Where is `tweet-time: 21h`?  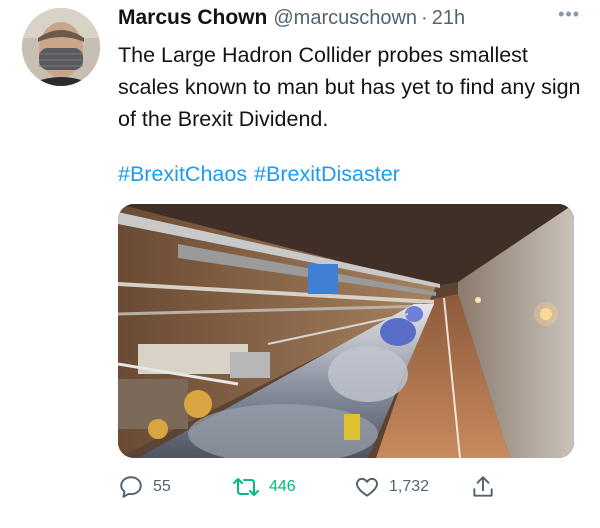
tweet-time: 21h is located at coordinates (448, 18).